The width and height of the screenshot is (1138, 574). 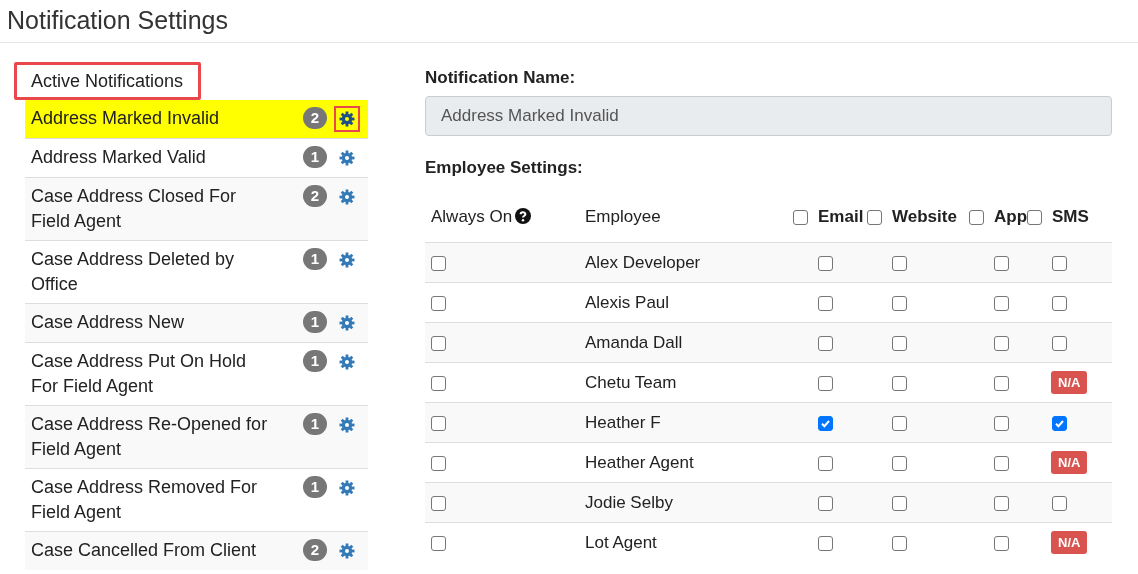 I want to click on notification-item: Case Address Closed For Field Agent 2, so click(x=196, y=208).